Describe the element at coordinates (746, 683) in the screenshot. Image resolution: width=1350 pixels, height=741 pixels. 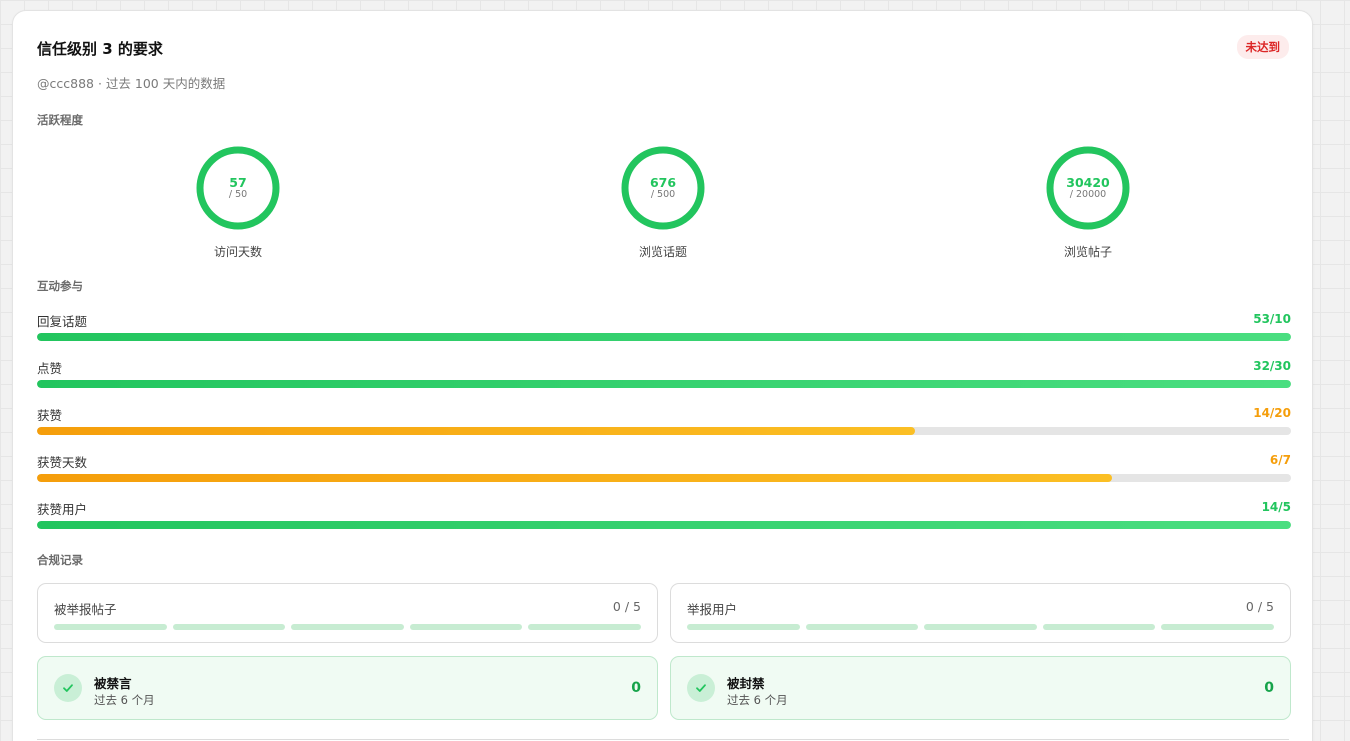
I see `suspended-label: 被封禁` at that location.